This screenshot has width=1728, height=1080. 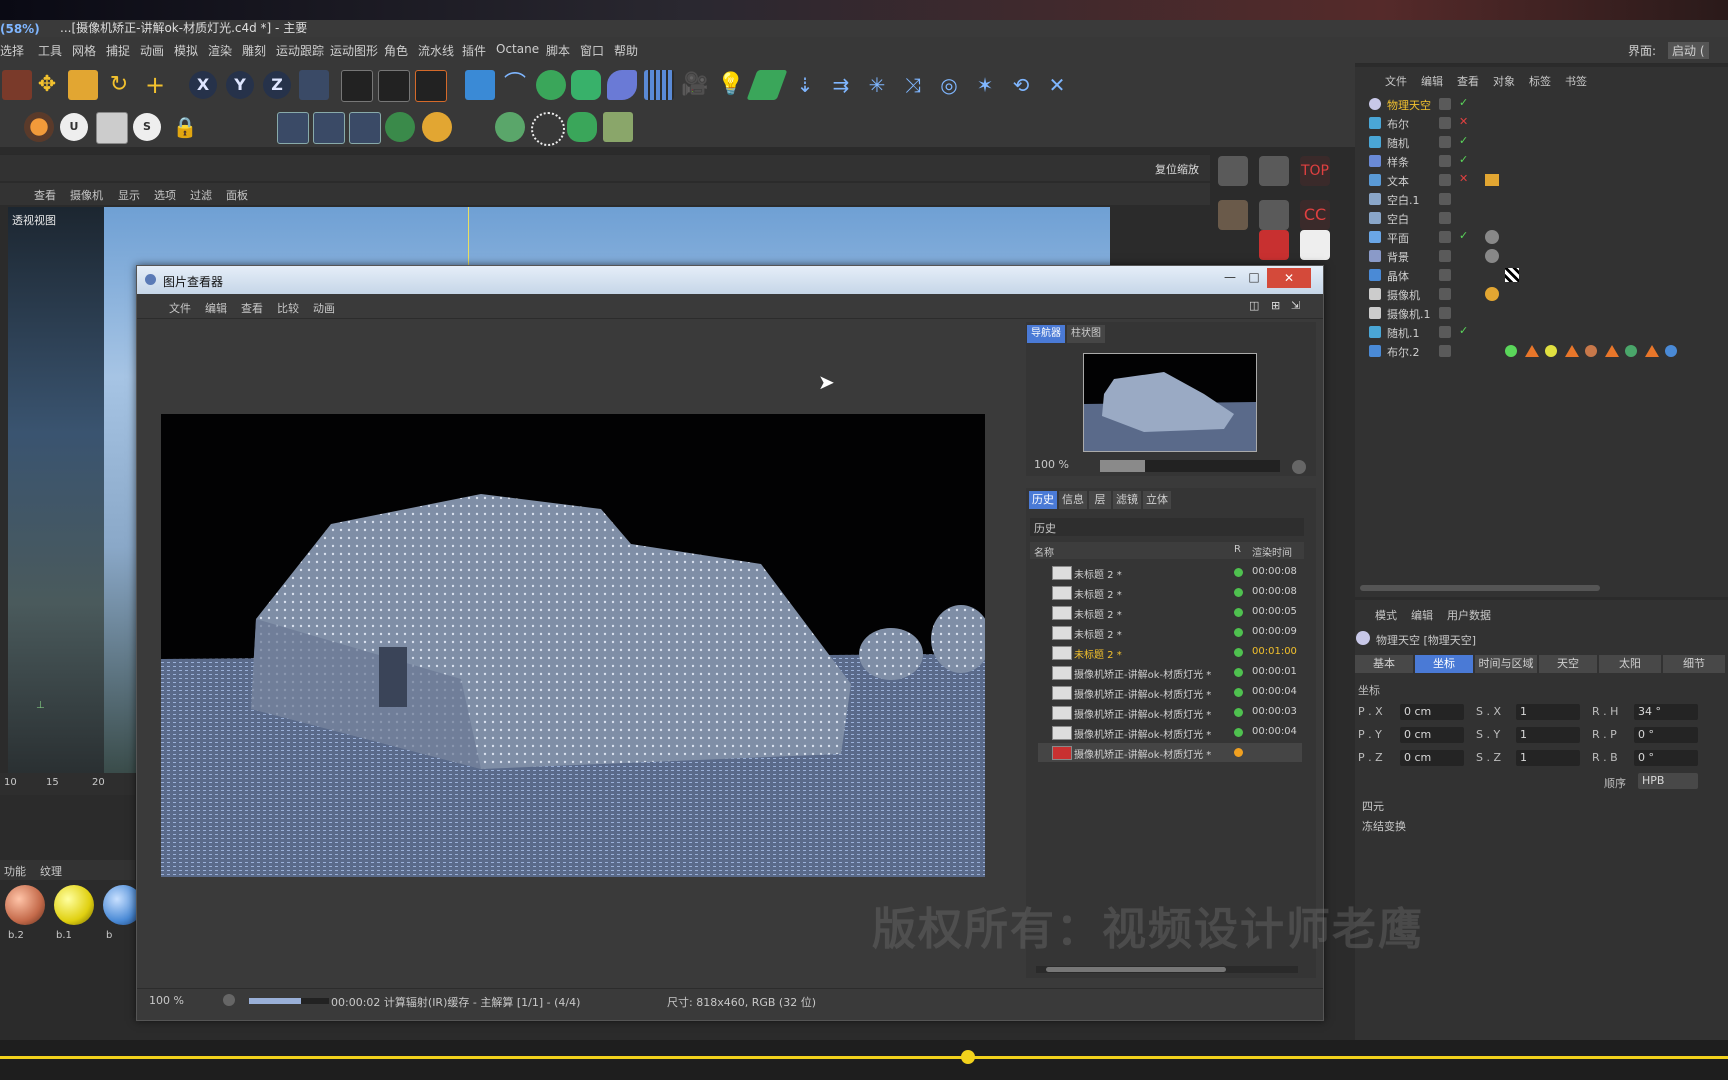 What do you see at coordinates (517, 49) in the screenshot?
I see `menu-octane: Octane` at bounding box center [517, 49].